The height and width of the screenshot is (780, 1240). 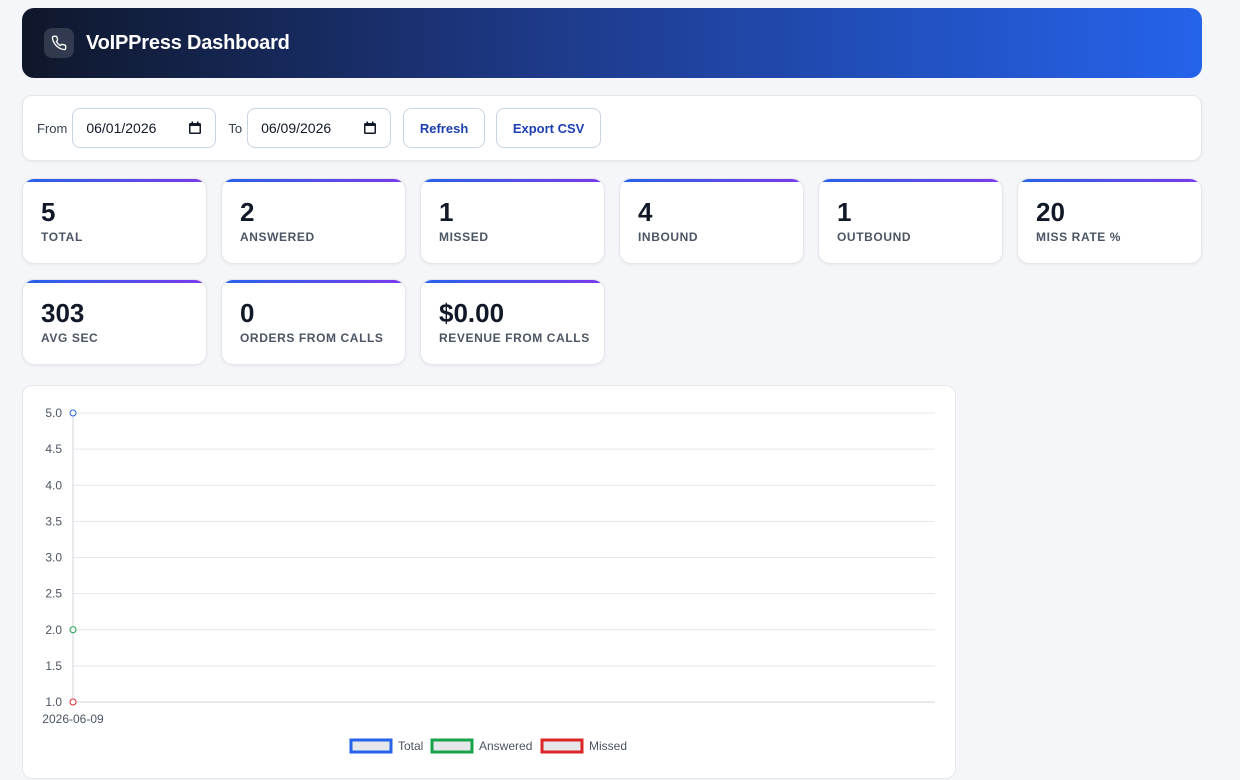 I want to click on stat-card-revenue: $0.00 REVENUE FROM CALLS, so click(x=512, y=322).